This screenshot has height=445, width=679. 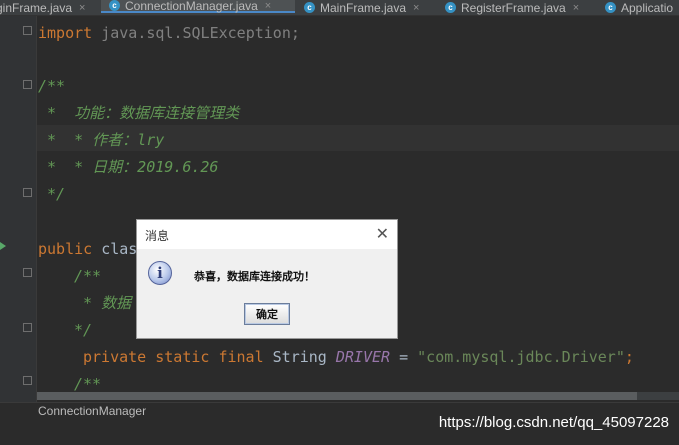 What do you see at coordinates (103, 303) in the screenshot?
I see `comment-line: * 数据` at bounding box center [103, 303].